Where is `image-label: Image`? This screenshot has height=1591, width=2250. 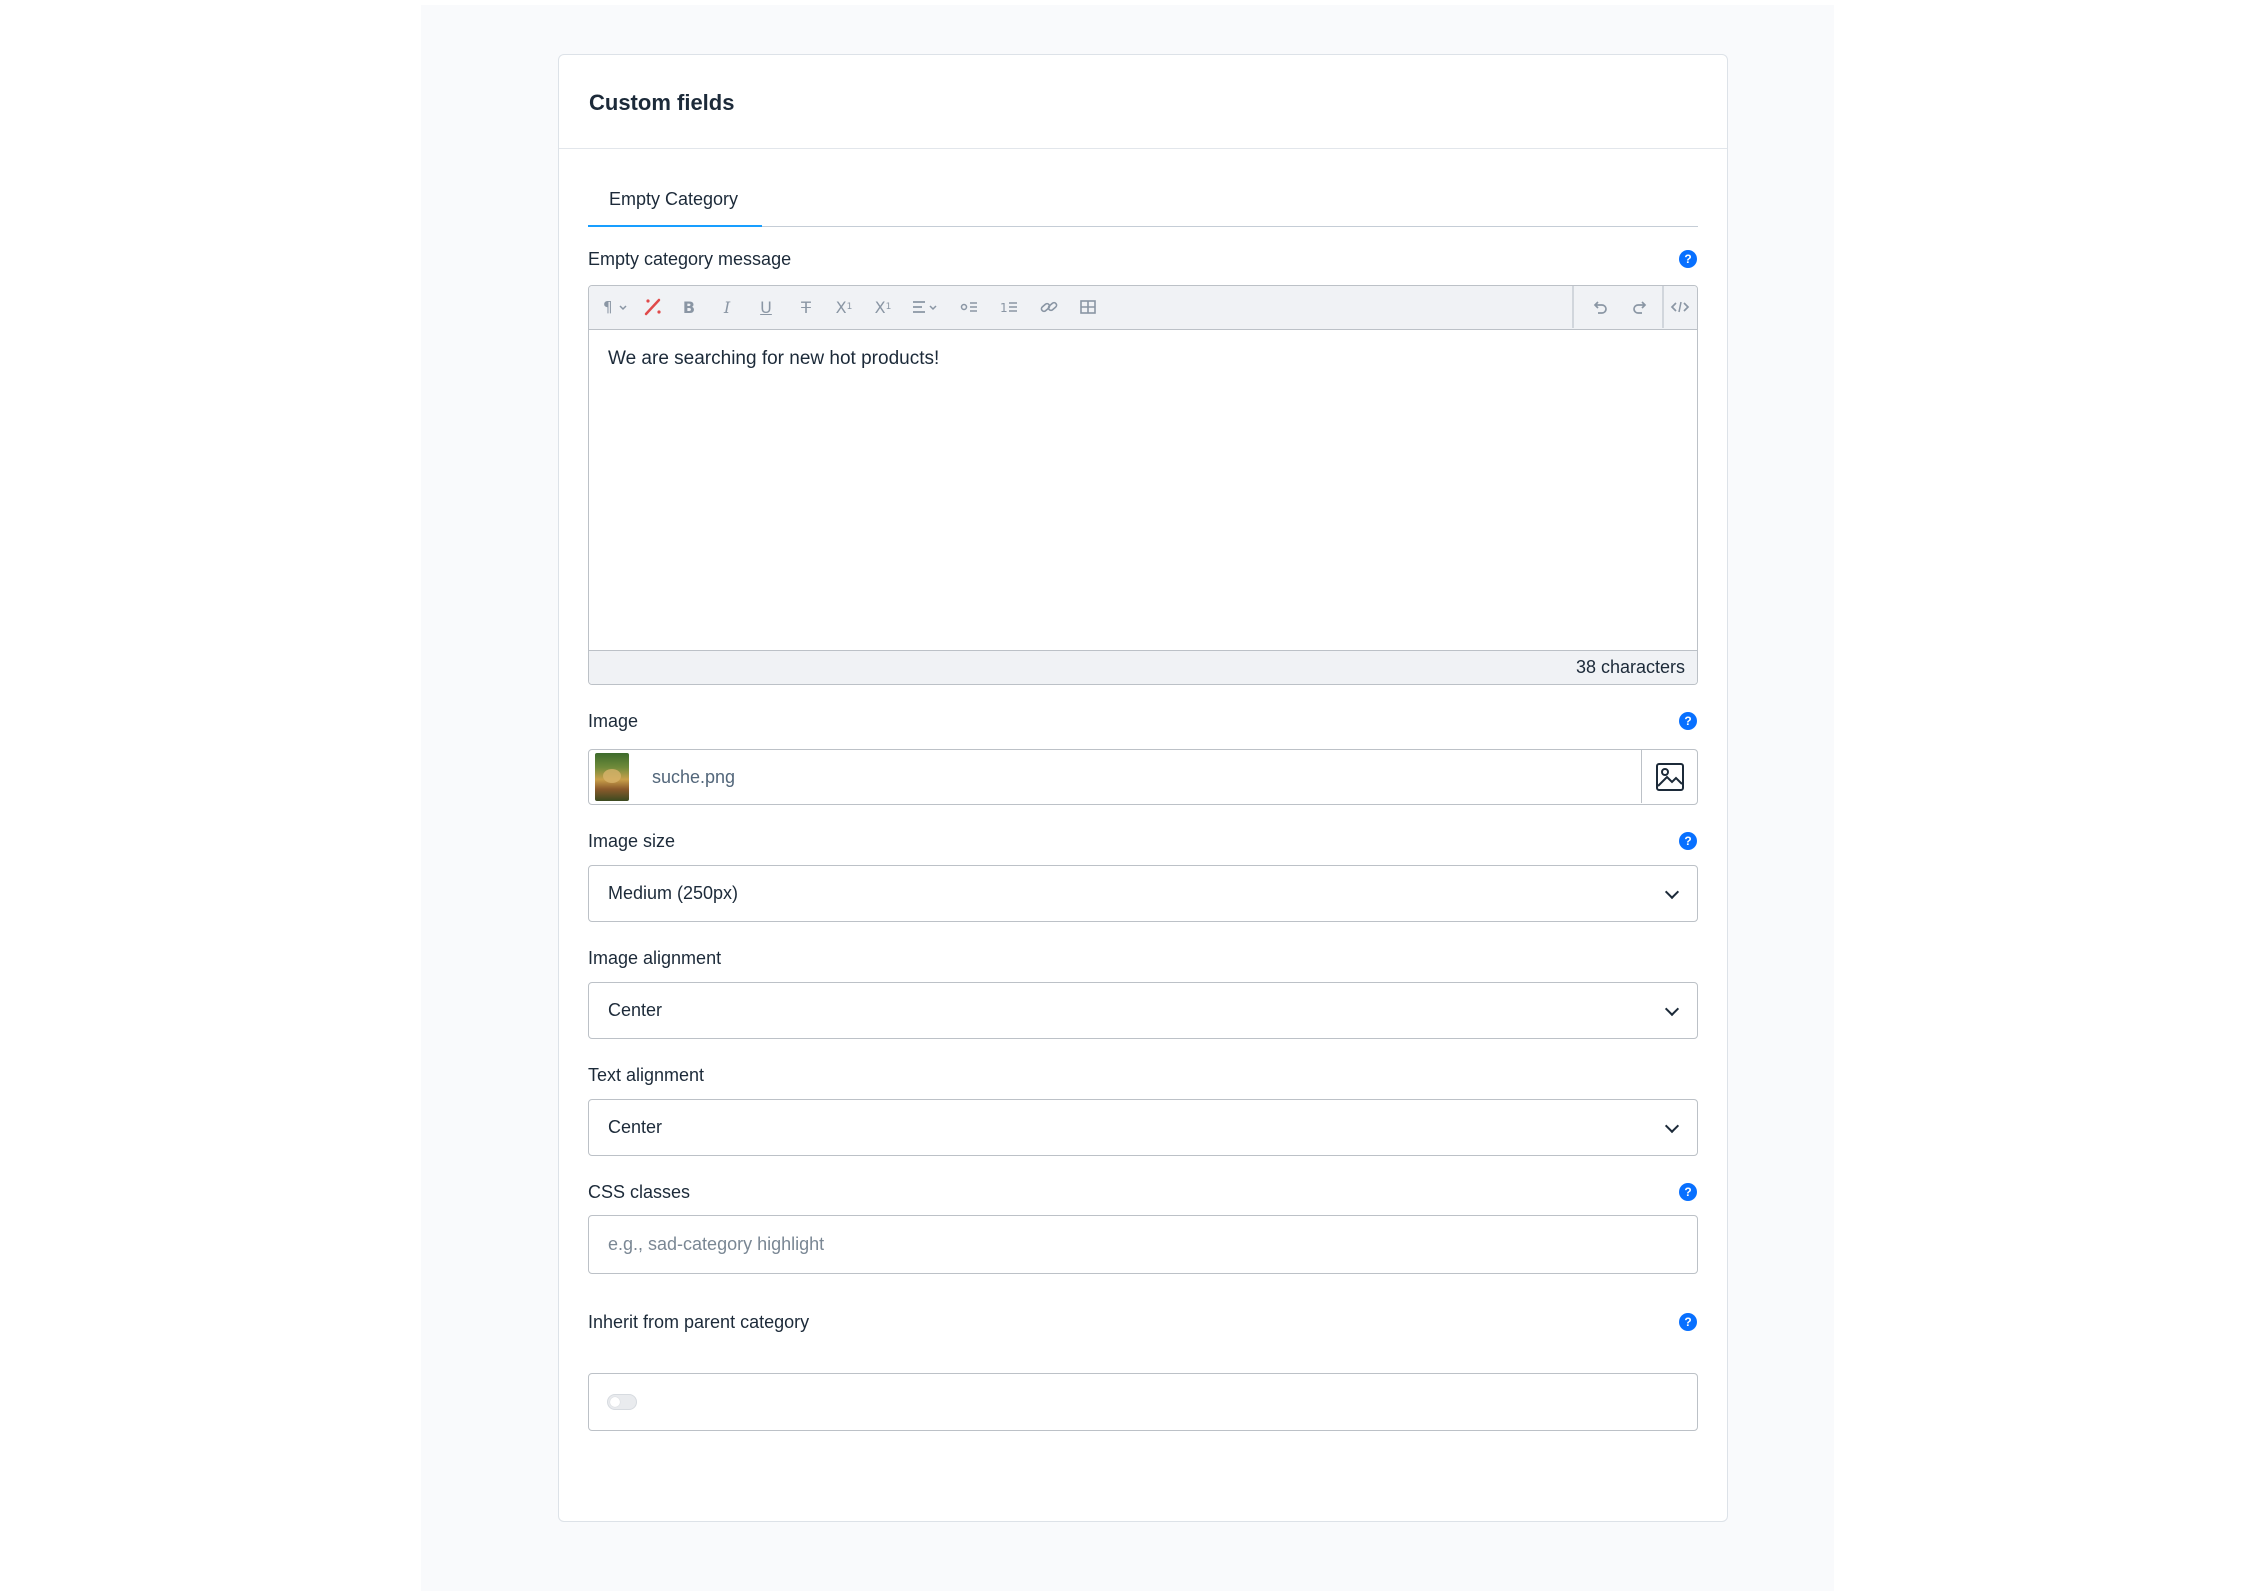 image-label: Image is located at coordinates (613, 720).